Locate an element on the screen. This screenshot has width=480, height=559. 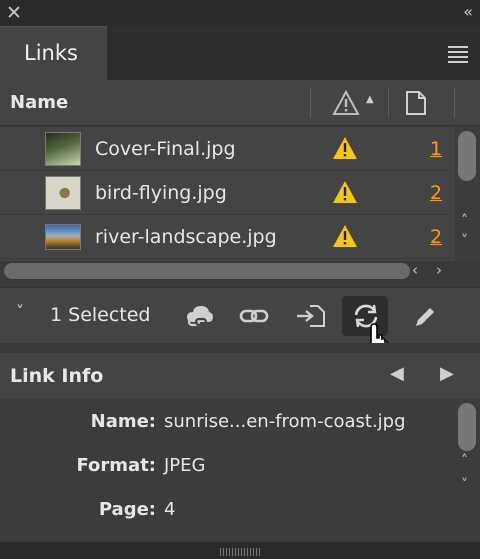
info-value: sunrise...en-from-coast.jpg is located at coordinates (285, 421).